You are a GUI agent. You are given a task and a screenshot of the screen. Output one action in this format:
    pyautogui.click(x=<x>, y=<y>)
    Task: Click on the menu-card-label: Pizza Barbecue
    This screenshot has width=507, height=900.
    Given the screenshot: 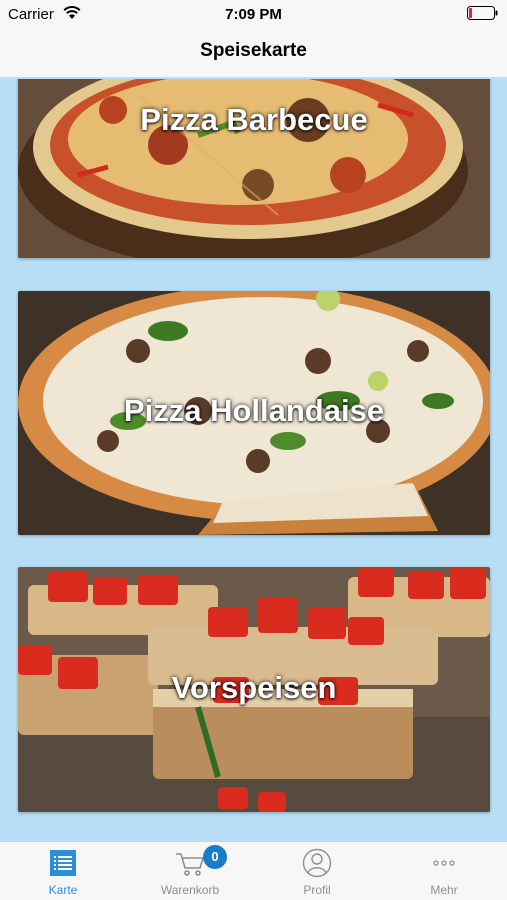 What is the action you would take?
    pyautogui.click(x=254, y=119)
    